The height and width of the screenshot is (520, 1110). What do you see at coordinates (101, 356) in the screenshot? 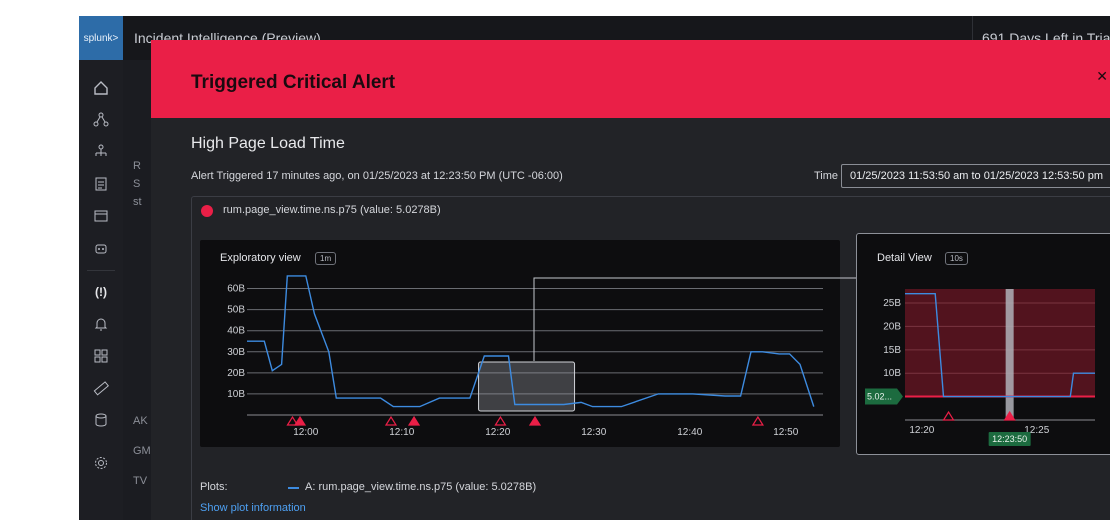
I see `grid-icon` at bounding box center [101, 356].